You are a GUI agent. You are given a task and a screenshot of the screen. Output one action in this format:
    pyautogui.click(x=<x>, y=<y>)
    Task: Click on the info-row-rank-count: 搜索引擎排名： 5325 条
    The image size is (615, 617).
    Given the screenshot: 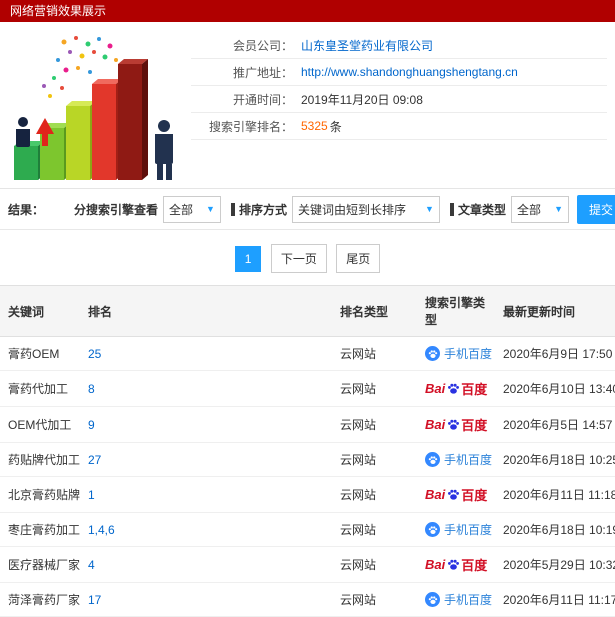 What is the action you would take?
    pyautogui.click(x=399, y=126)
    